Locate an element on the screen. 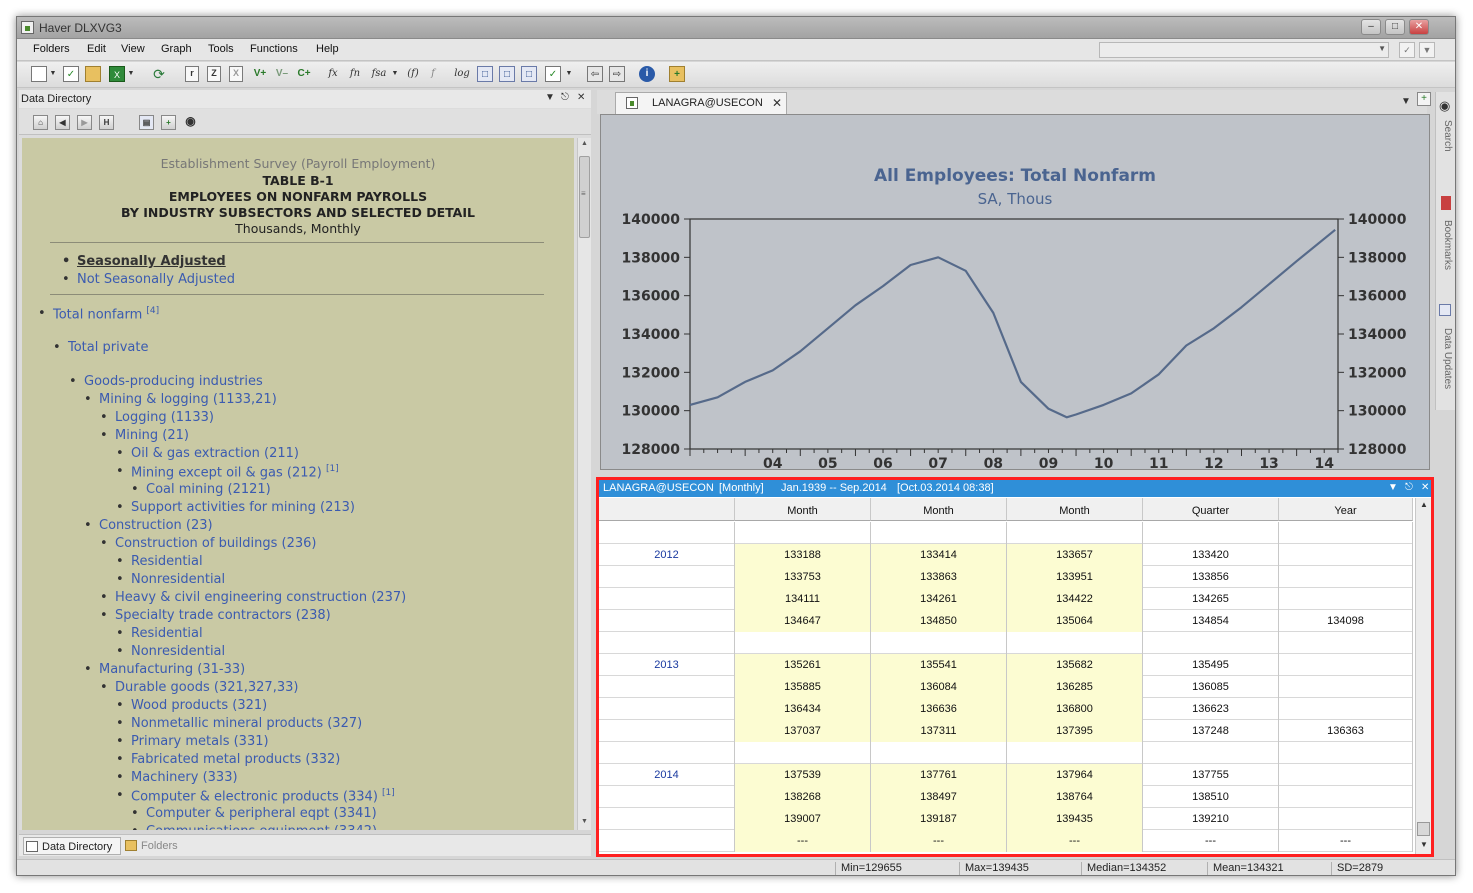  directory-item: Communications equipment (3342) is located at coordinates (254, 827).